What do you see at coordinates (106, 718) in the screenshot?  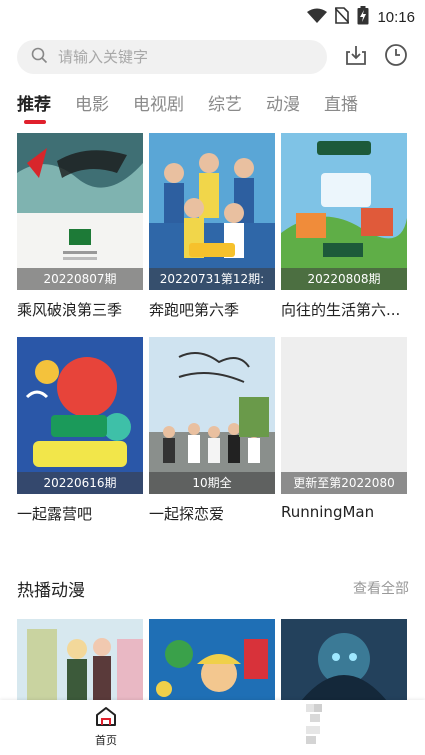 I see `home-icon` at bounding box center [106, 718].